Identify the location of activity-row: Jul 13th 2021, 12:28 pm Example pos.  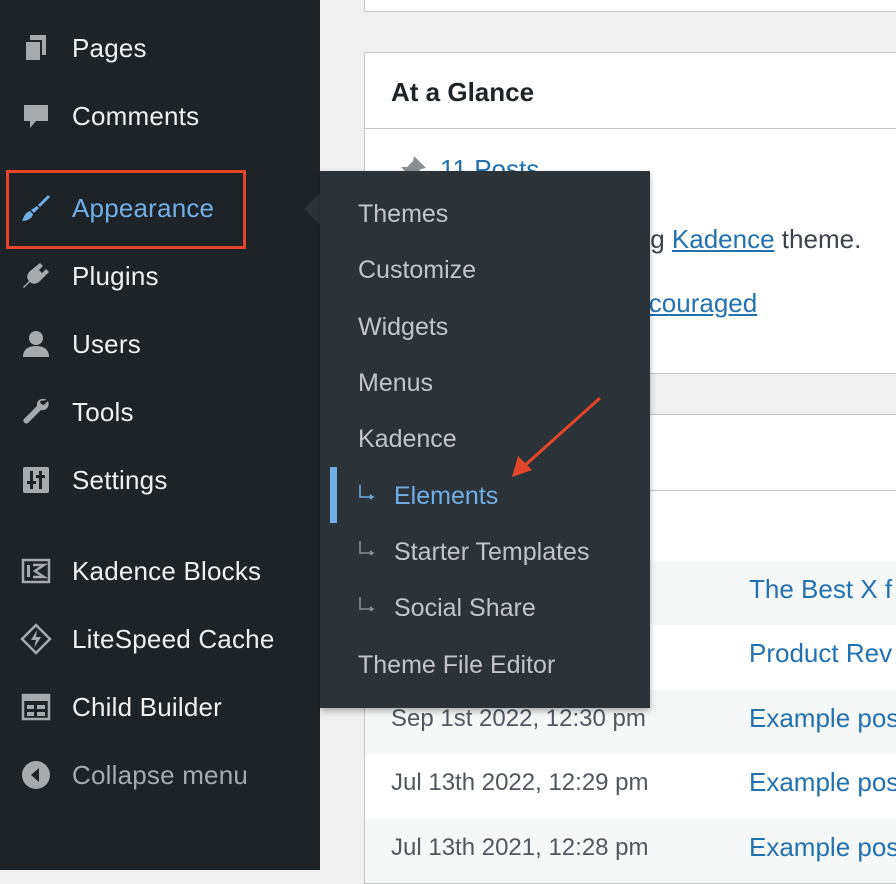
(630, 851).